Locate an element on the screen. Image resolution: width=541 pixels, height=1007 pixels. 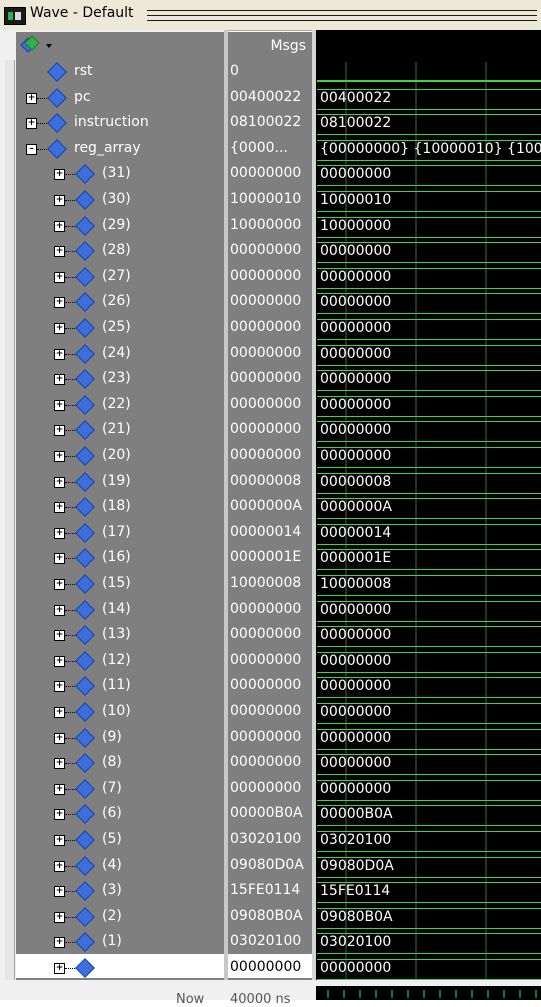
signal-row: + (22) 00000000 00000000 is located at coordinates (270, 405).